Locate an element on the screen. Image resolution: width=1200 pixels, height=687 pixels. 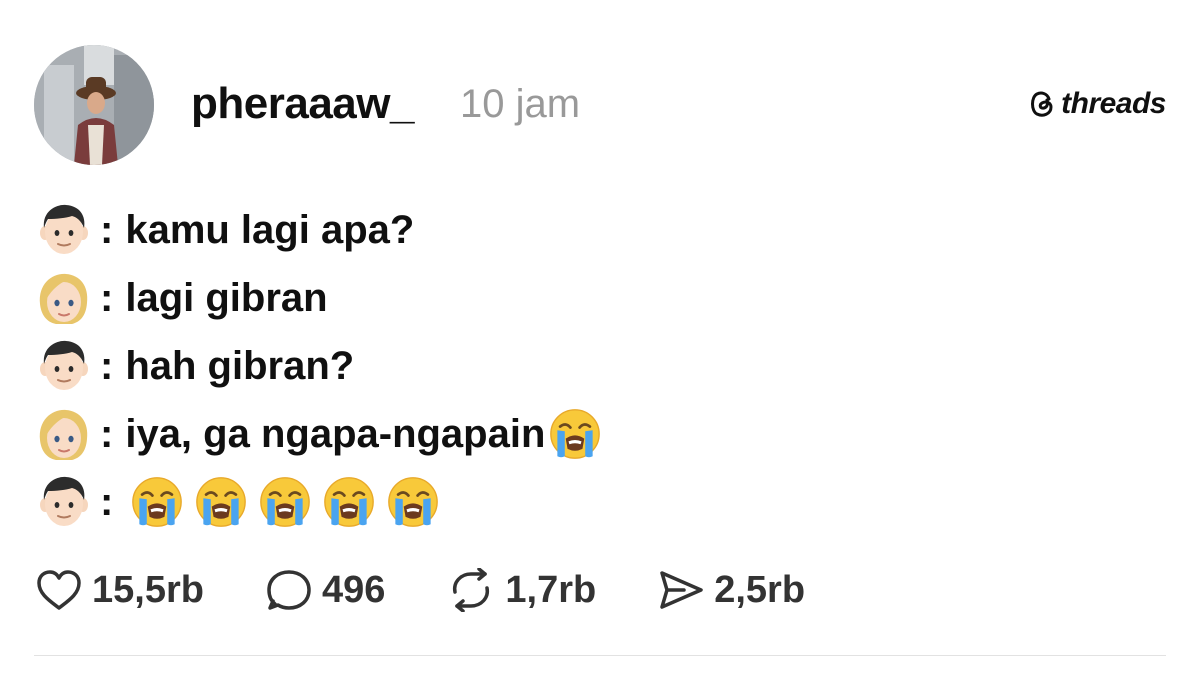
message-text: lagi gibran is located at coordinates (226, 298).